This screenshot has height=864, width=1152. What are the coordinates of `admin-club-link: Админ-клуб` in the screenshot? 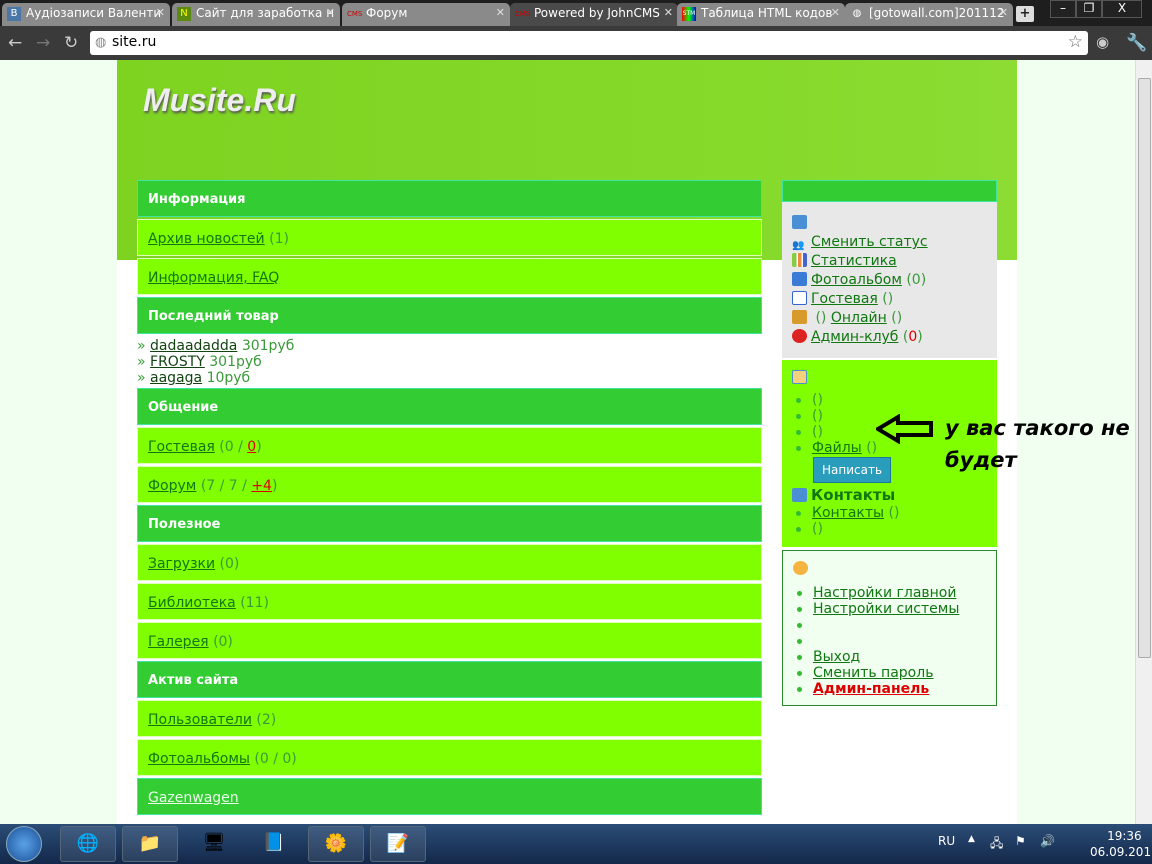 It's located at (854, 337).